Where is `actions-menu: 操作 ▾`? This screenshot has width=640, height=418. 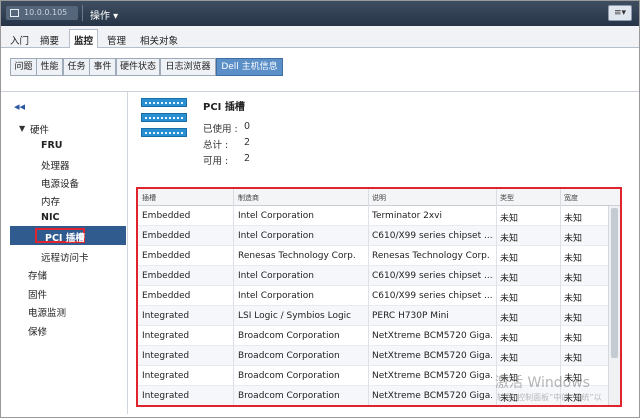
actions-menu: 操作 ▾ is located at coordinates (104, 14).